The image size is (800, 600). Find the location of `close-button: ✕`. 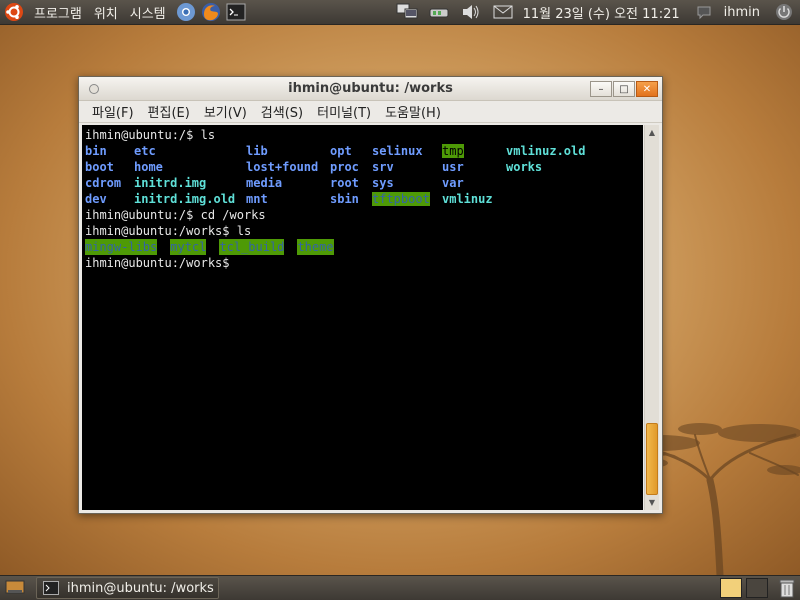

close-button: ✕ is located at coordinates (647, 89).